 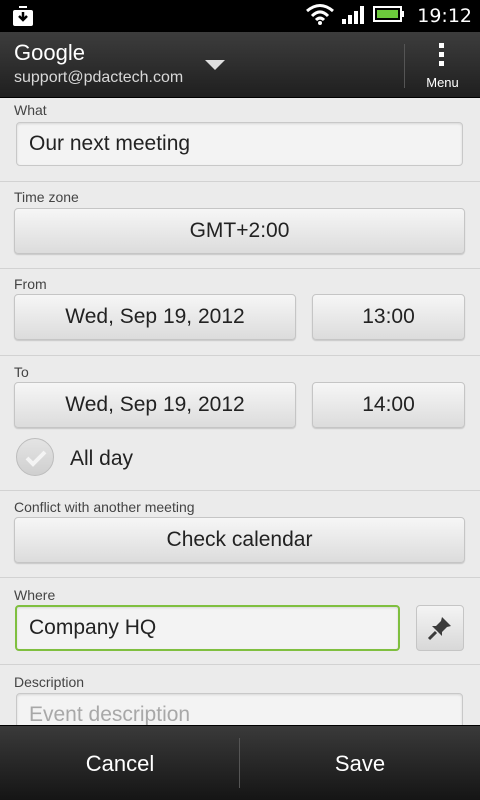 I want to click on what-label: What, so click(x=30, y=110).